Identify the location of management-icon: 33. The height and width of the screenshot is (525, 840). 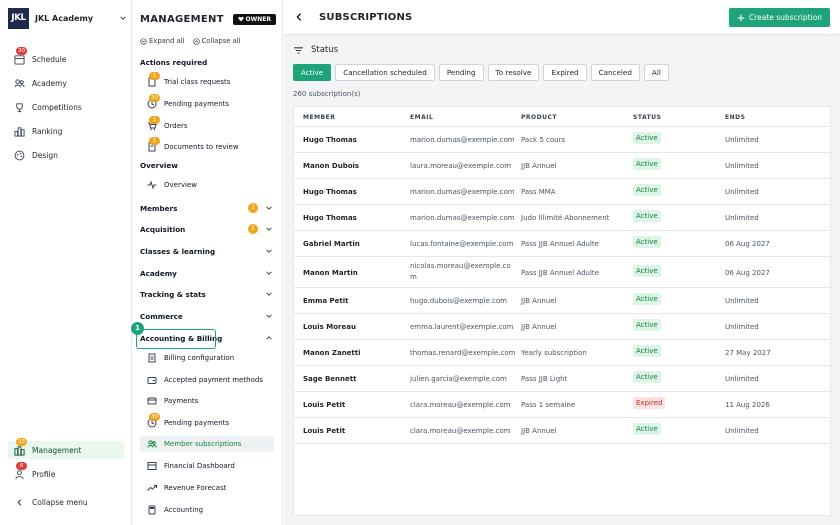
(19, 447).